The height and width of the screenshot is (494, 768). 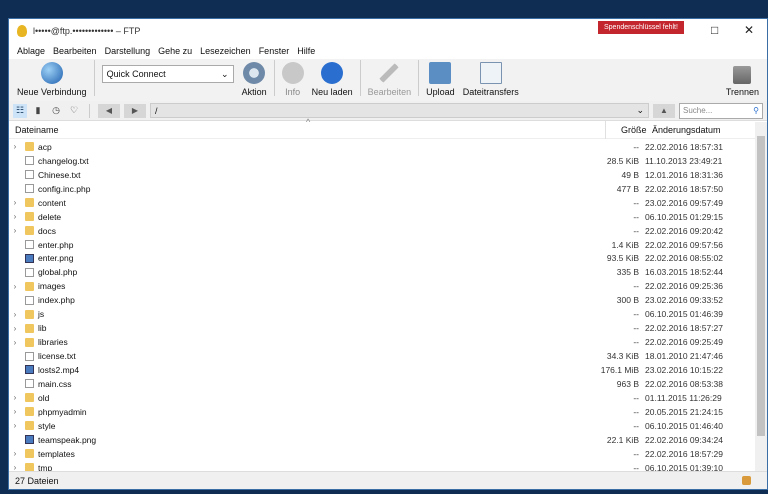 I want to click on scrollbar-thumb, so click(x=761, y=286).